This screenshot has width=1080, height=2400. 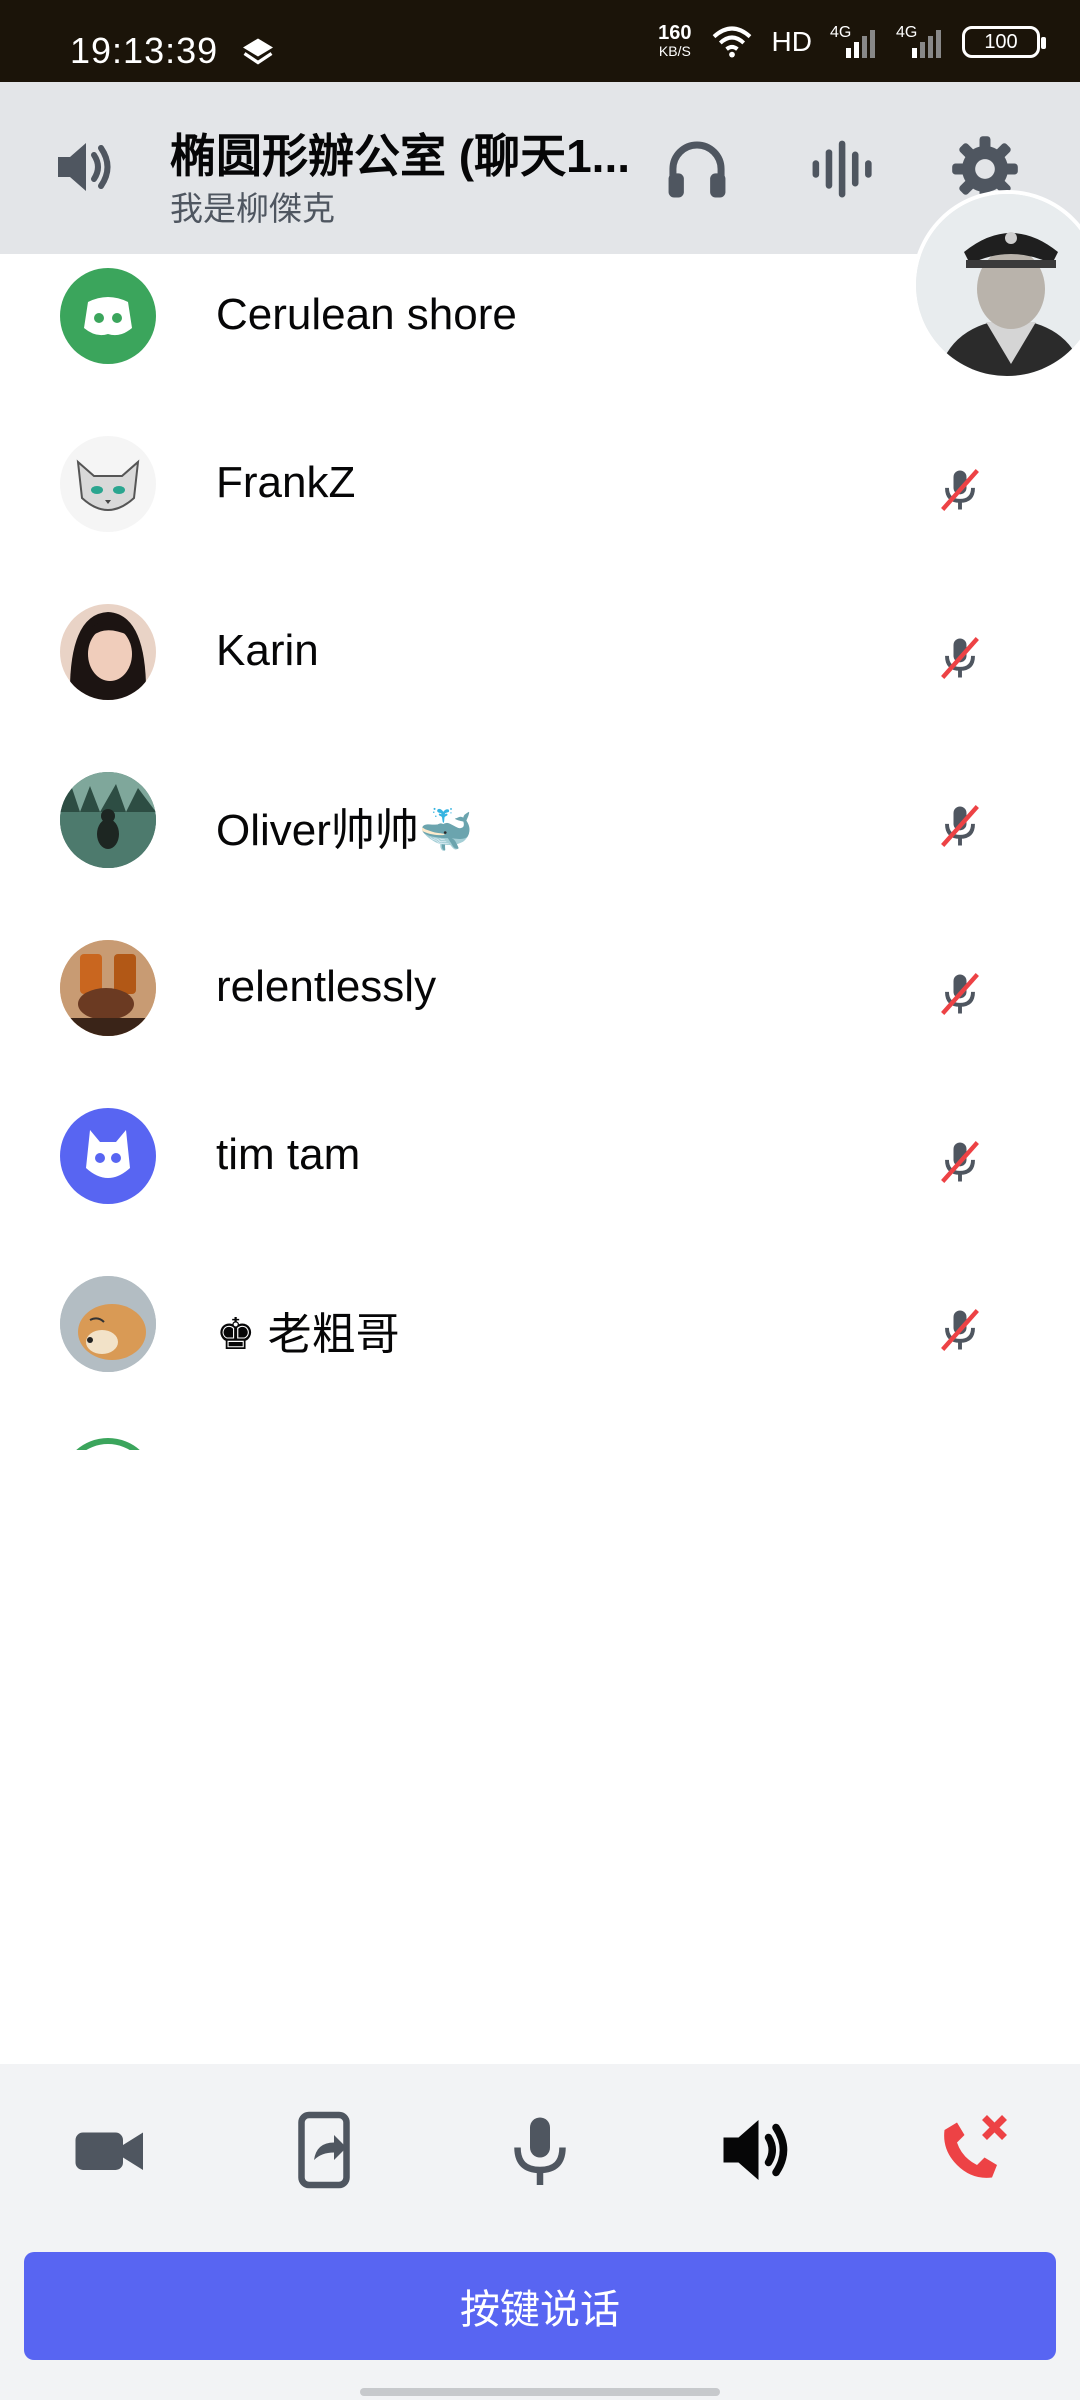 What do you see at coordinates (288, 1154) in the screenshot?
I see `participant-name: tim tam` at bounding box center [288, 1154].